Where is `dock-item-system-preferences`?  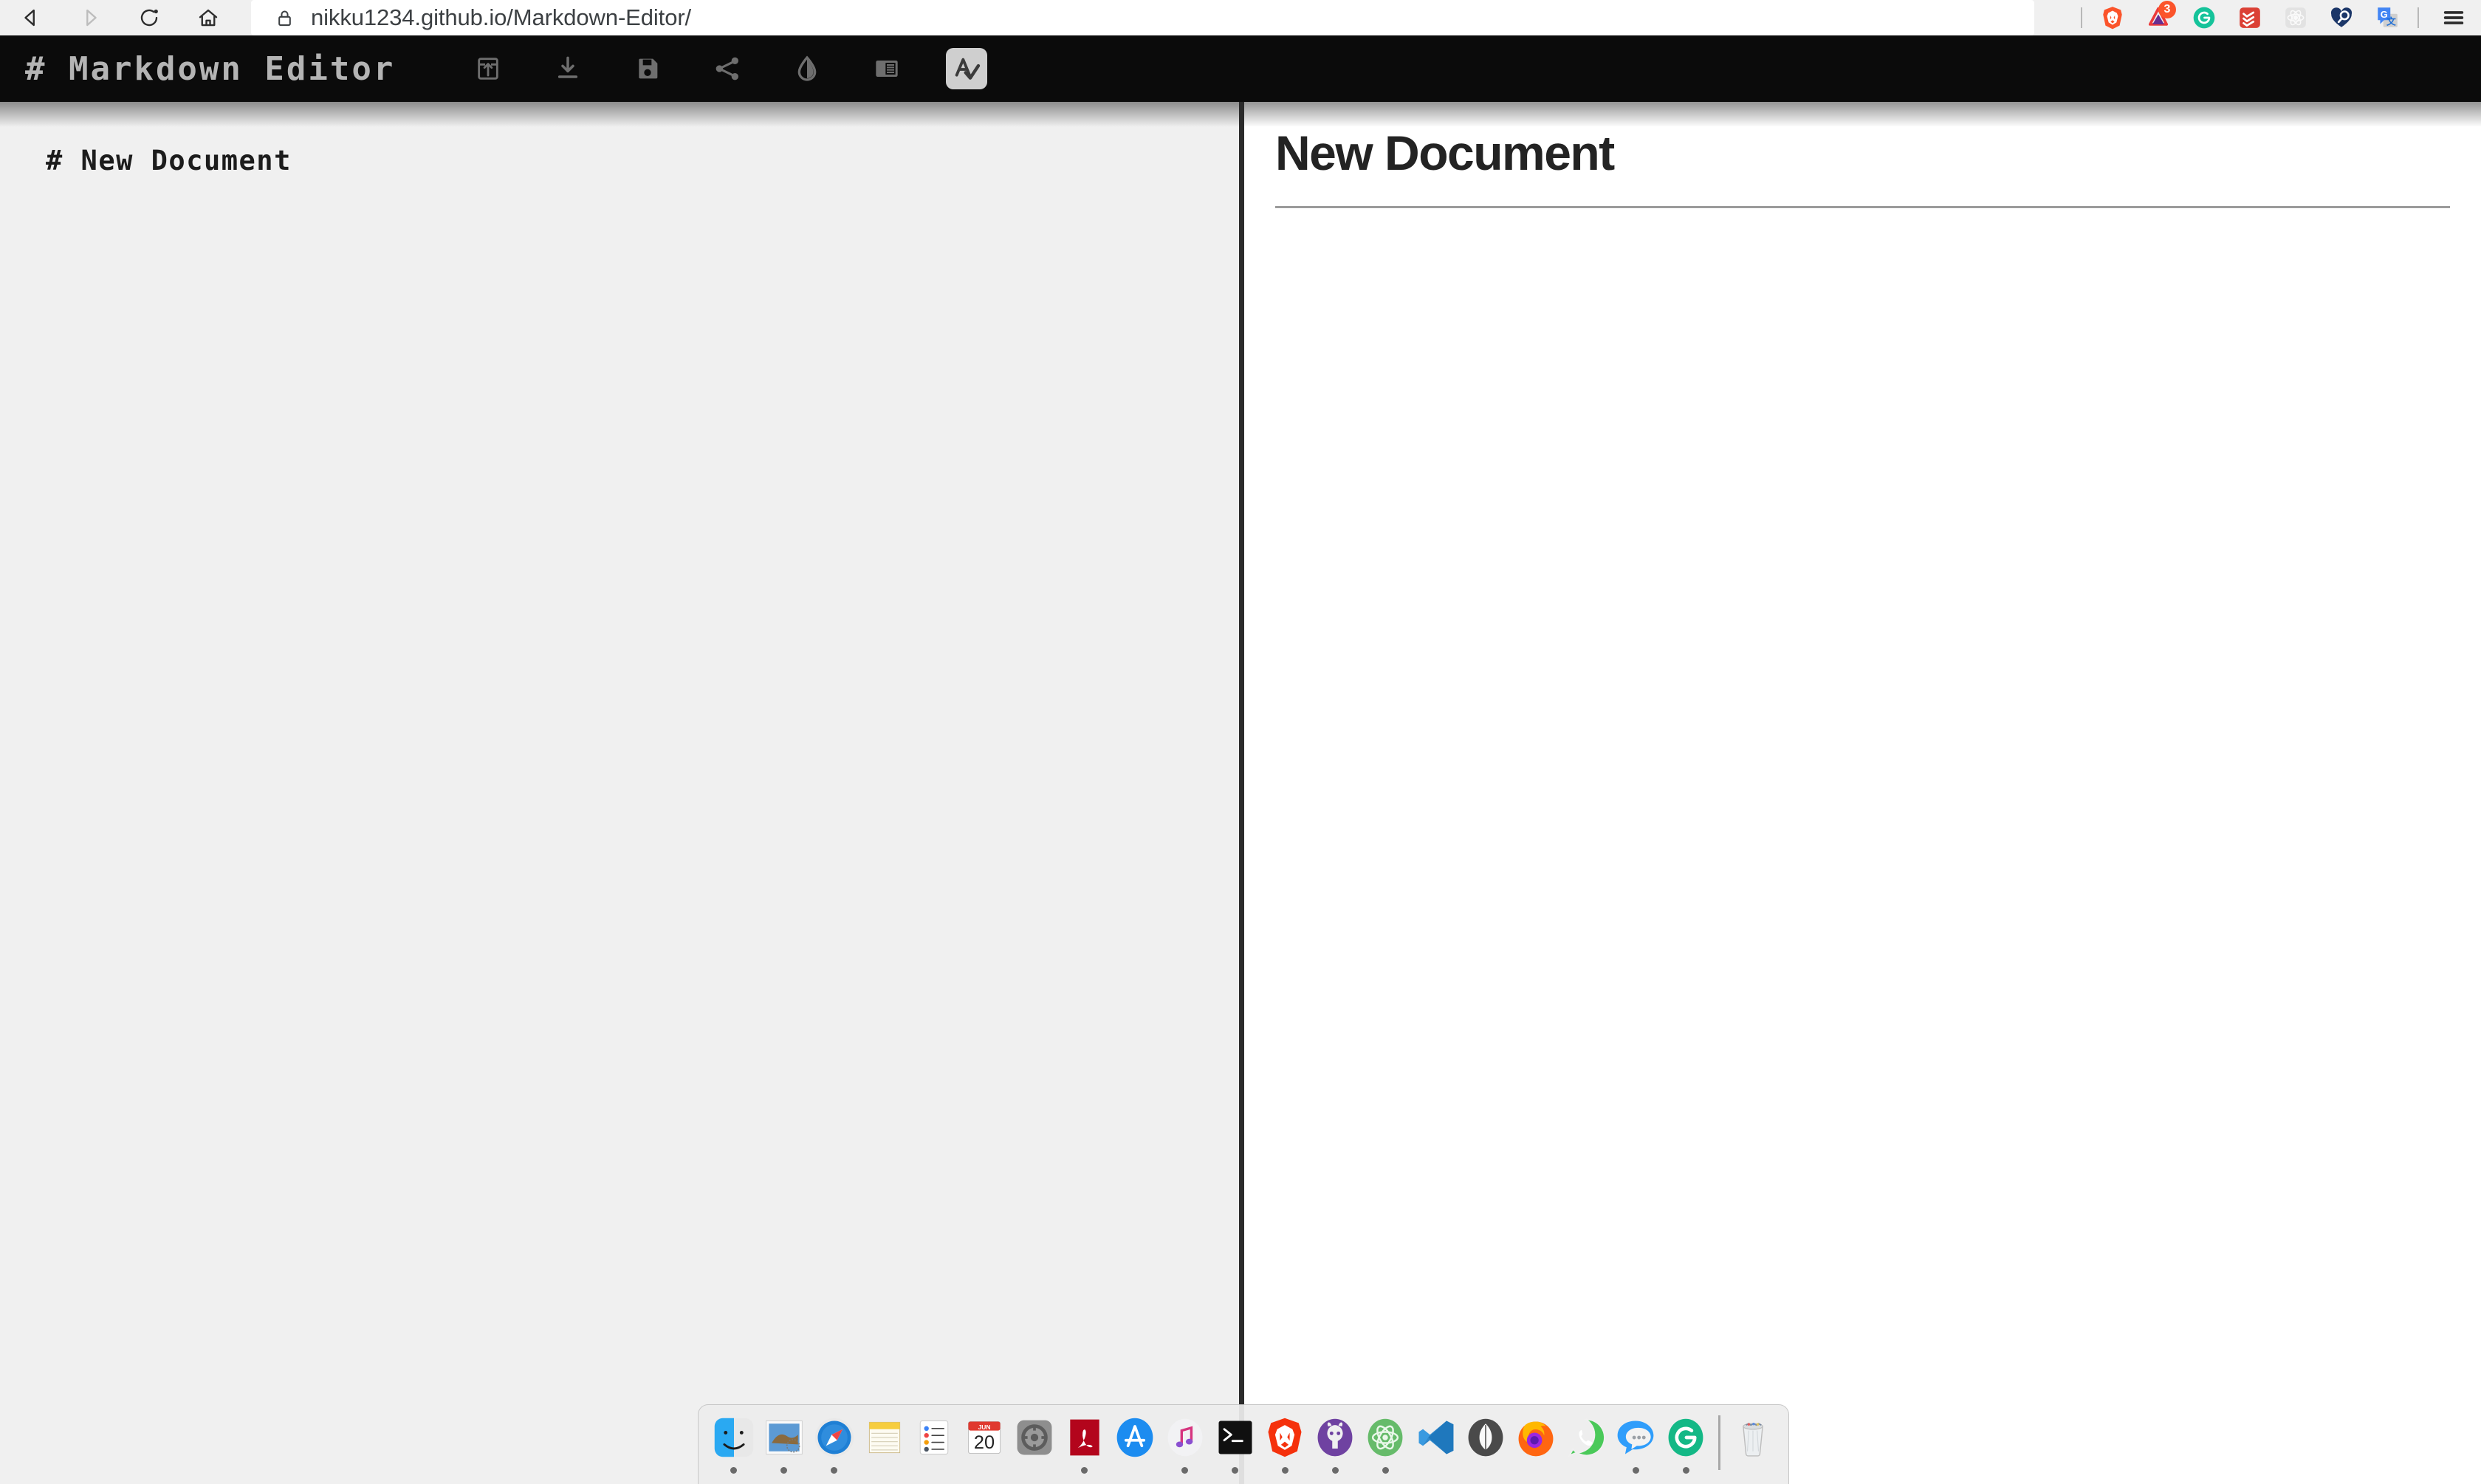
dock-item-system-preferences is located at coordinates (1034, 1448).